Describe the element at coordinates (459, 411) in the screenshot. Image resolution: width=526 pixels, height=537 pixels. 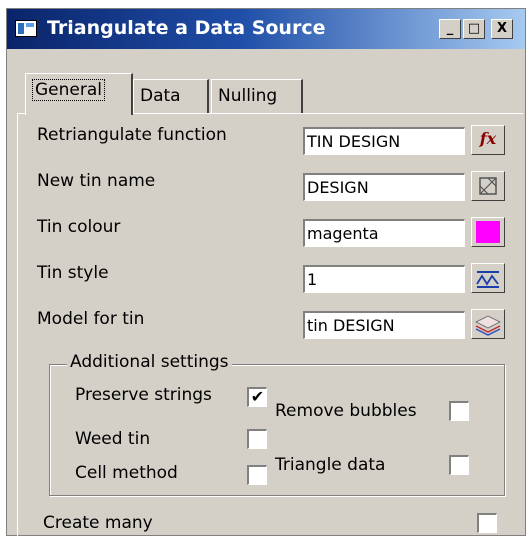
I see `remove-bubbles-checkbox` at that location.